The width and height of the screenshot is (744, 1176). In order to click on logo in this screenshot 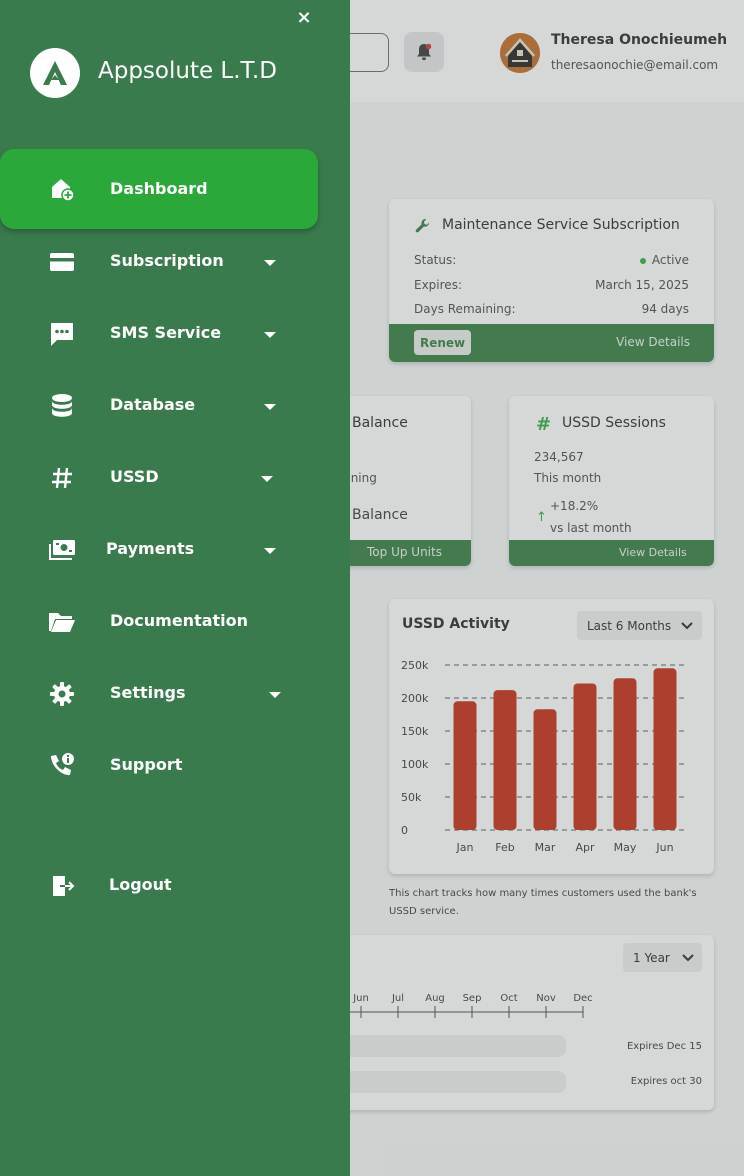, I will do `click(55, 73)`.